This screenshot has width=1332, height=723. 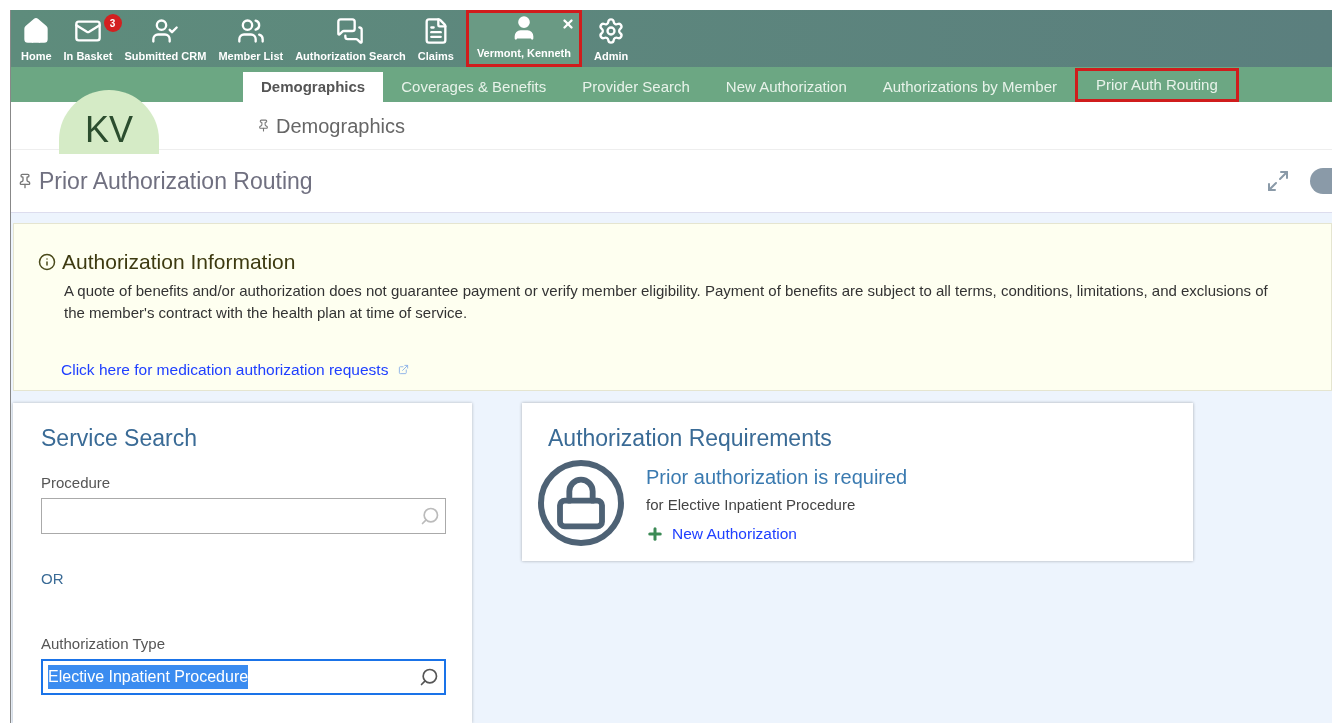 I want to click on requirement-status: Prior authorization is required, so click(x=777, y=477).